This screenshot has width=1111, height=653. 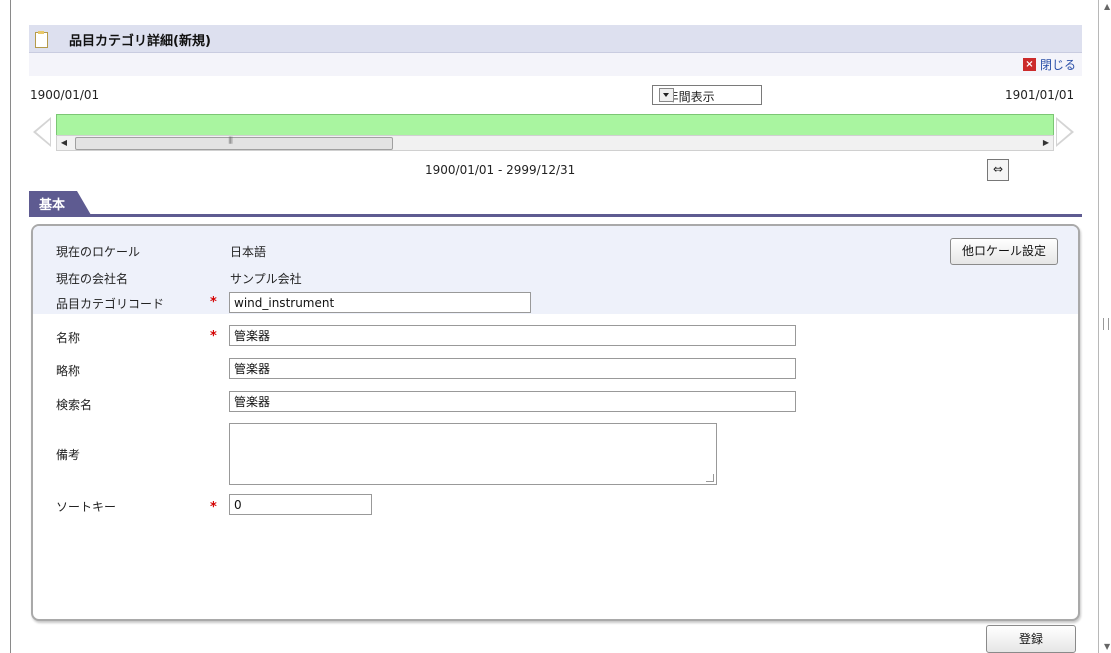 What do you see at coordinates (555, 215) in the screenshot?
I see `tab-underline` at bounding box center [555, 215].